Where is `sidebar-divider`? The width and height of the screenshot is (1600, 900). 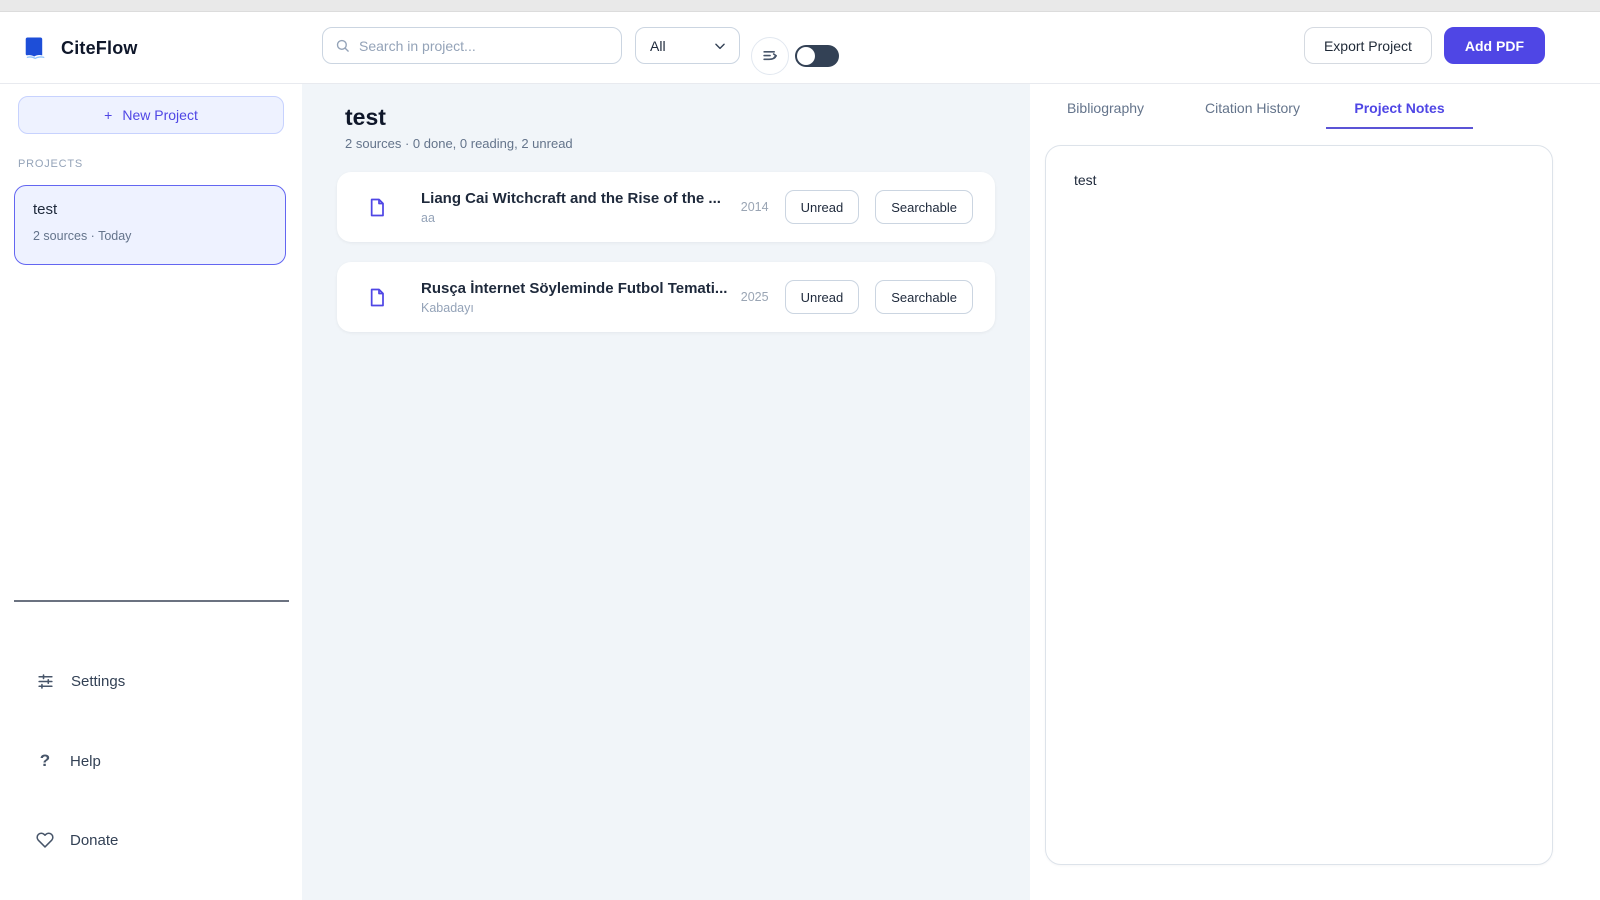
sidebar-divider is located at coordinates (151, 601).